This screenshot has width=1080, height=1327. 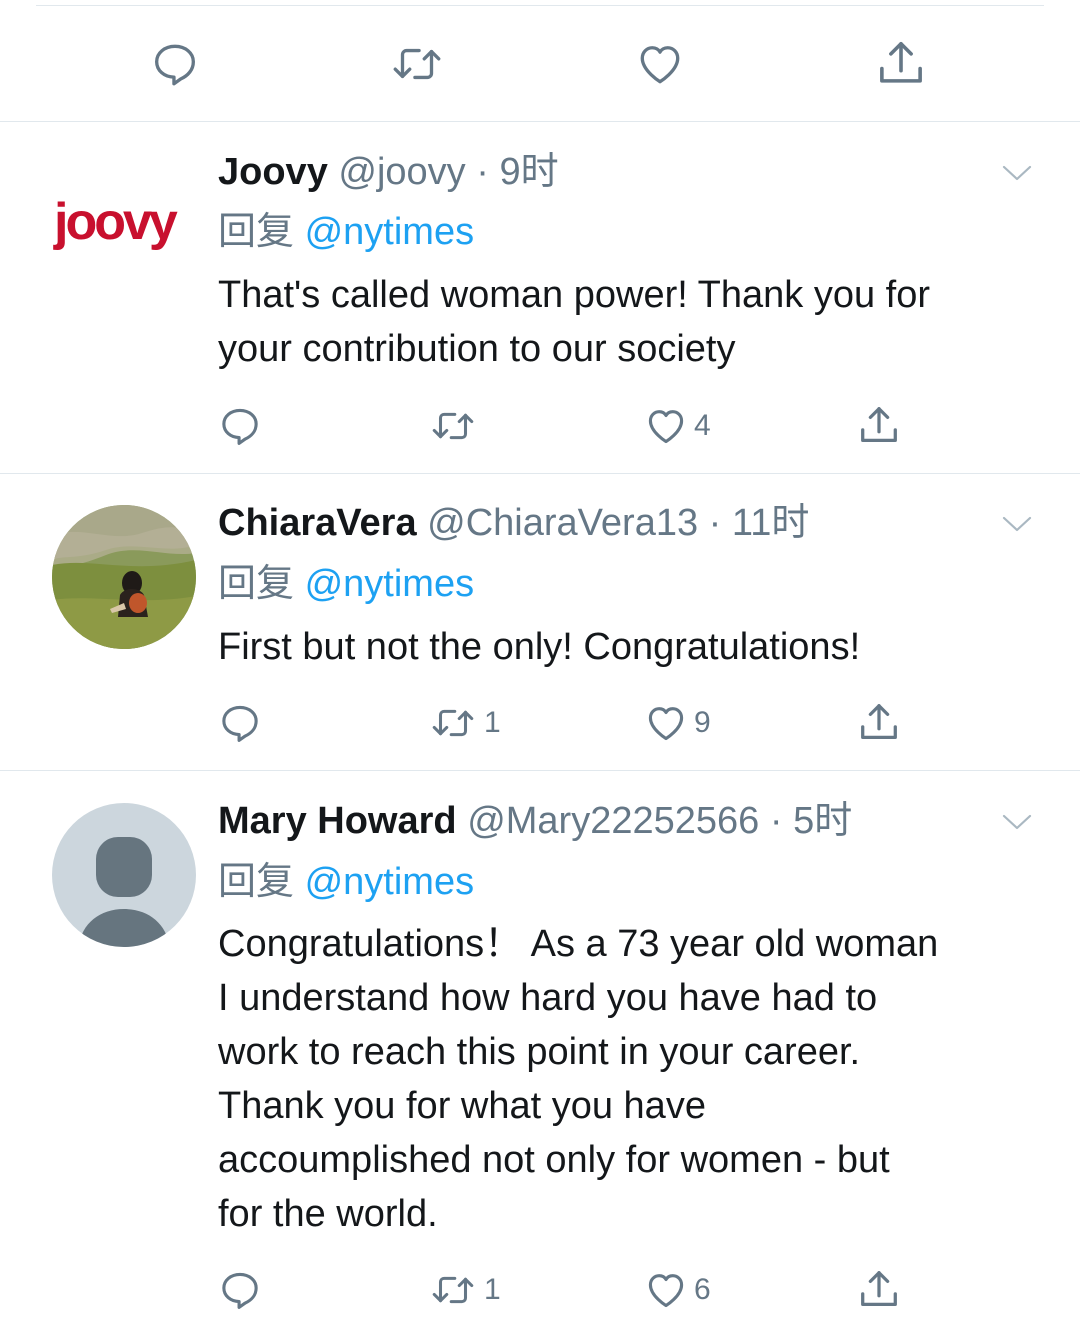 I want to click on timestamp: 11时, so click(x=770, y=523).